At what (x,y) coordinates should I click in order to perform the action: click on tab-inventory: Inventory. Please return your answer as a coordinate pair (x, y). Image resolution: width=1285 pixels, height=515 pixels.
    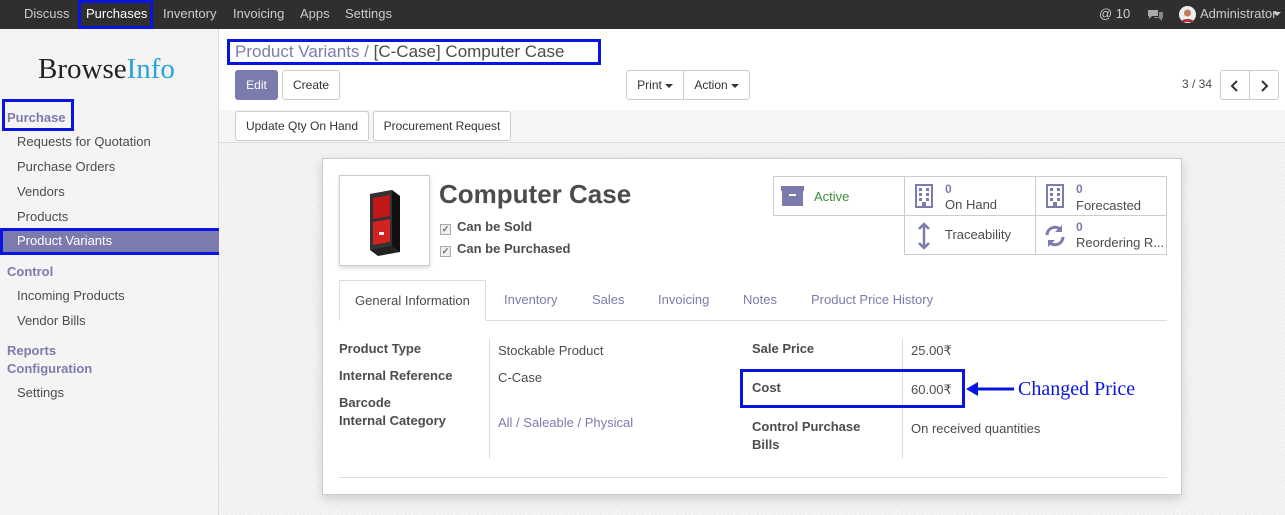
    Looking at the image, I should click on (530, 300).